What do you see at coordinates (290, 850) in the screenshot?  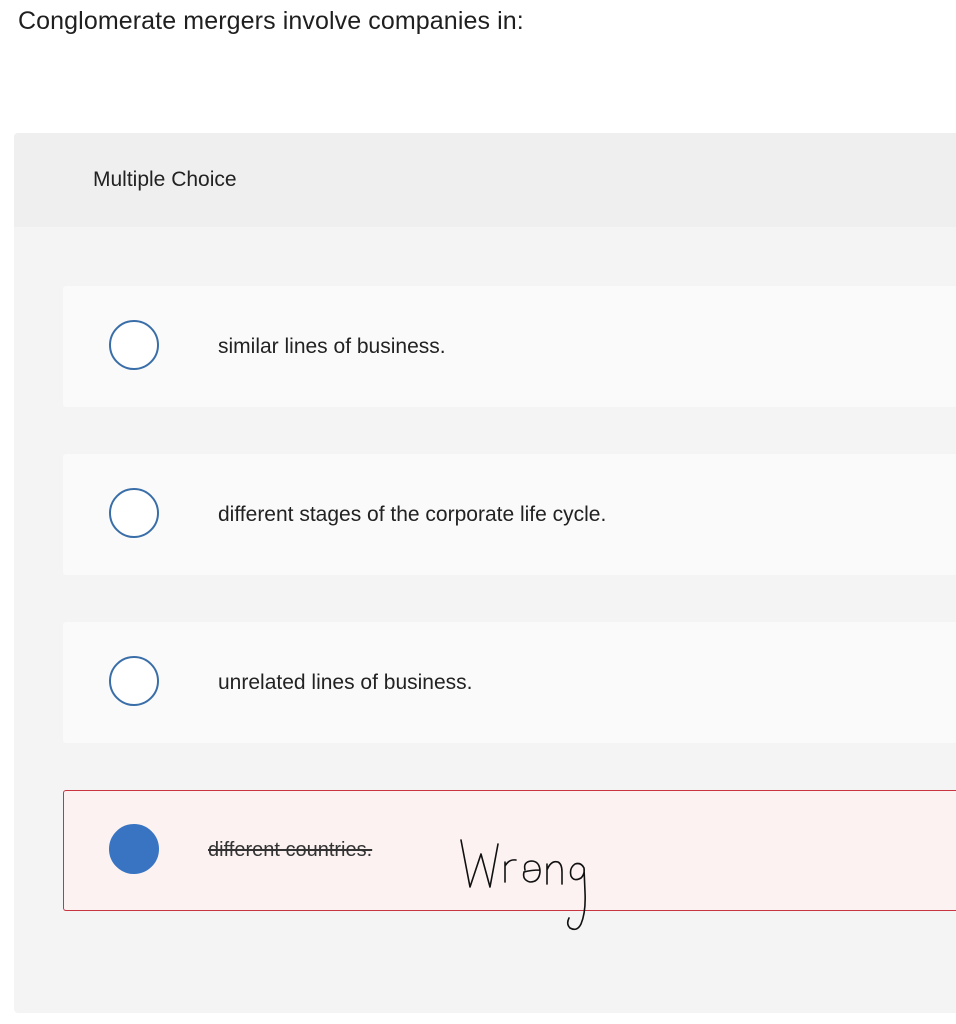 I see `answer-option-label-struck: different countries.` at bounding box center [290, 850].